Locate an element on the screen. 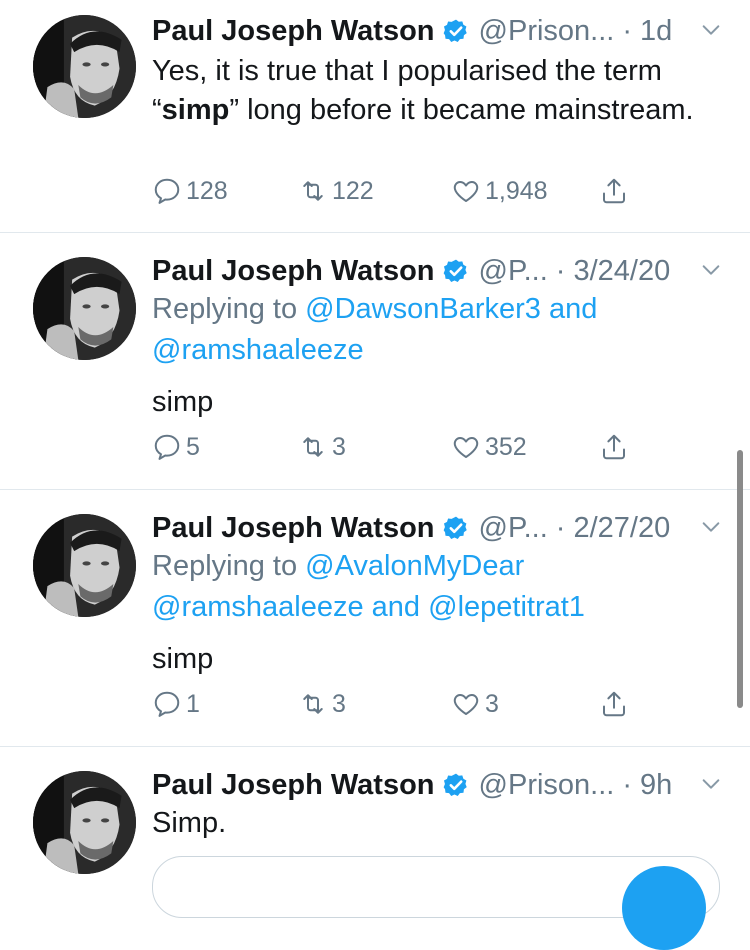 Image resolution: width=750 pixels, height=950 pixels. like-button: 1,948 is located at coordinates (499, 191).